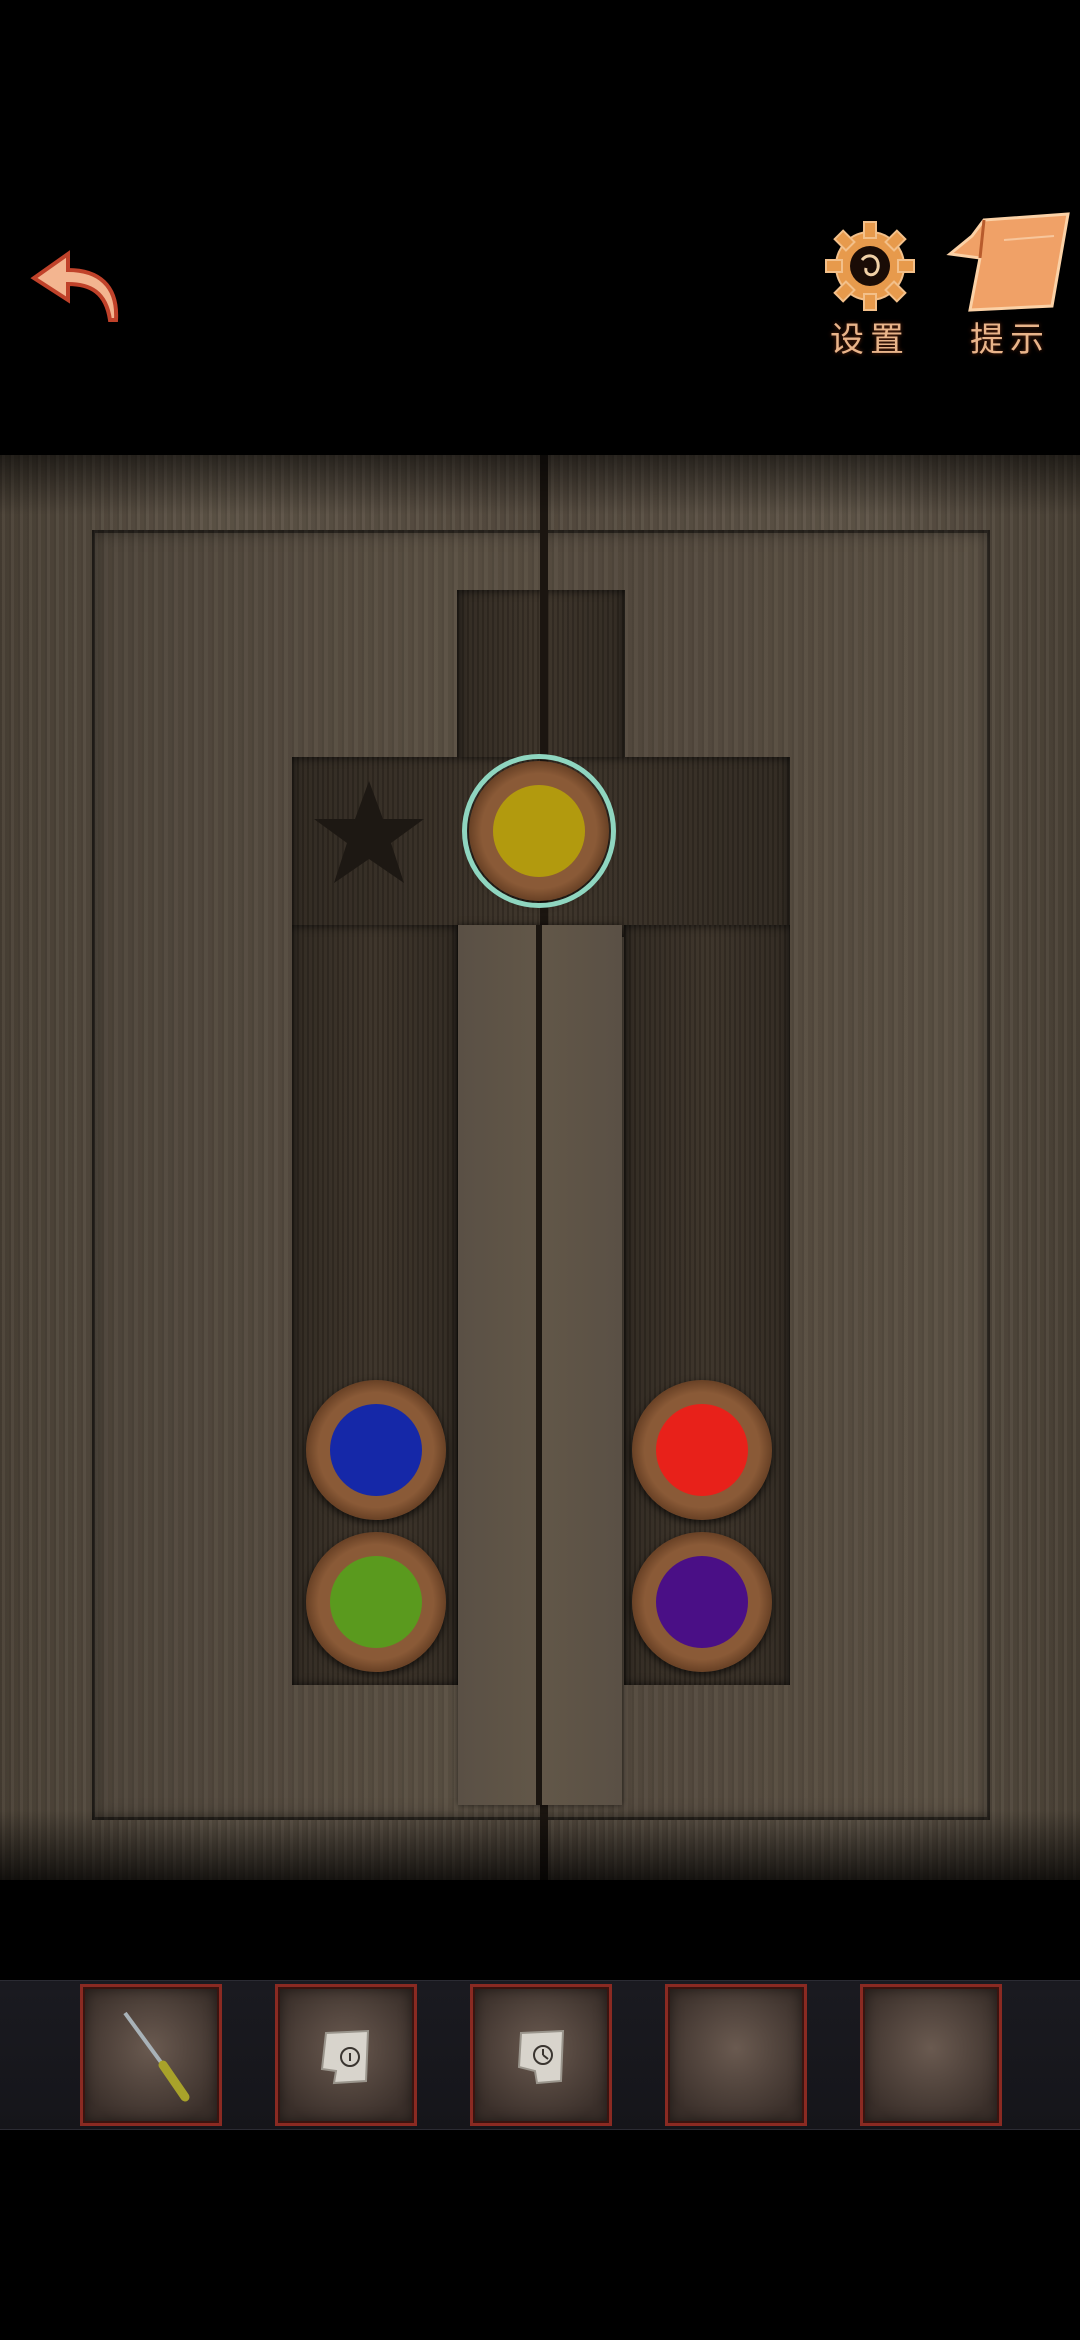  I want to click on center-wood-divider, so click(540, 1365).